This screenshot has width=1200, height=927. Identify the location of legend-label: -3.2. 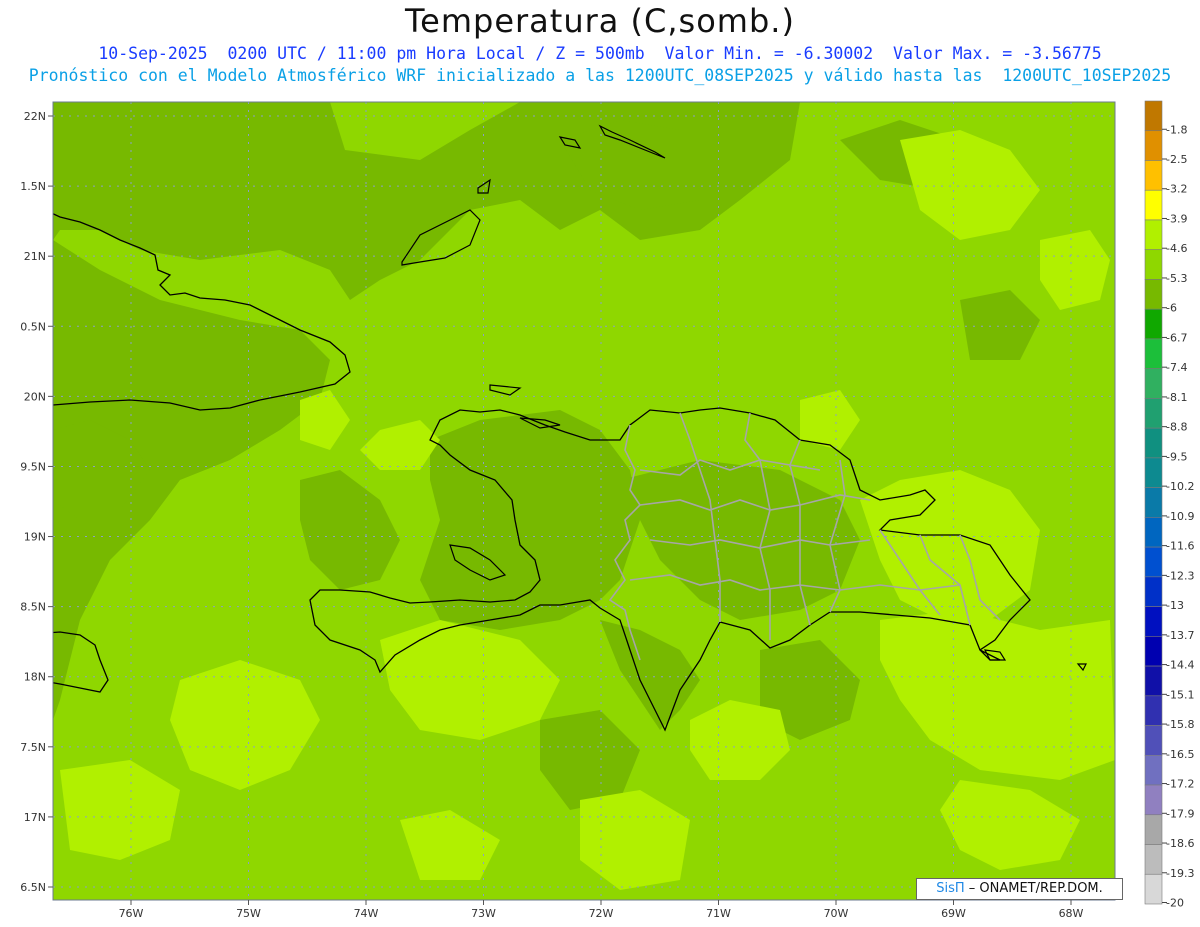
(1176, 189).